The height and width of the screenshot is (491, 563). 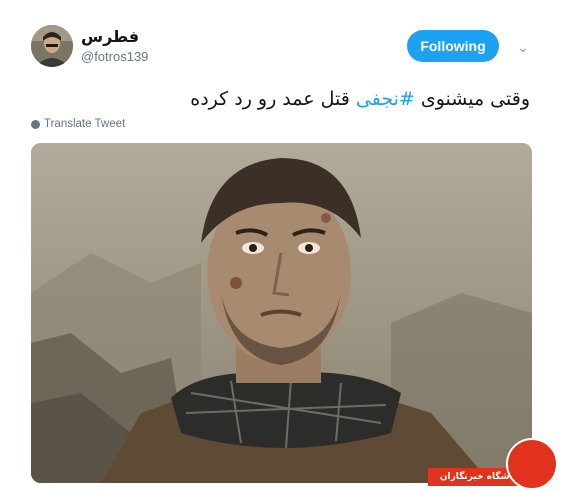 I want to click on watermark-logo: باشگاه خبرنگاران, so click(x=495, y=464).